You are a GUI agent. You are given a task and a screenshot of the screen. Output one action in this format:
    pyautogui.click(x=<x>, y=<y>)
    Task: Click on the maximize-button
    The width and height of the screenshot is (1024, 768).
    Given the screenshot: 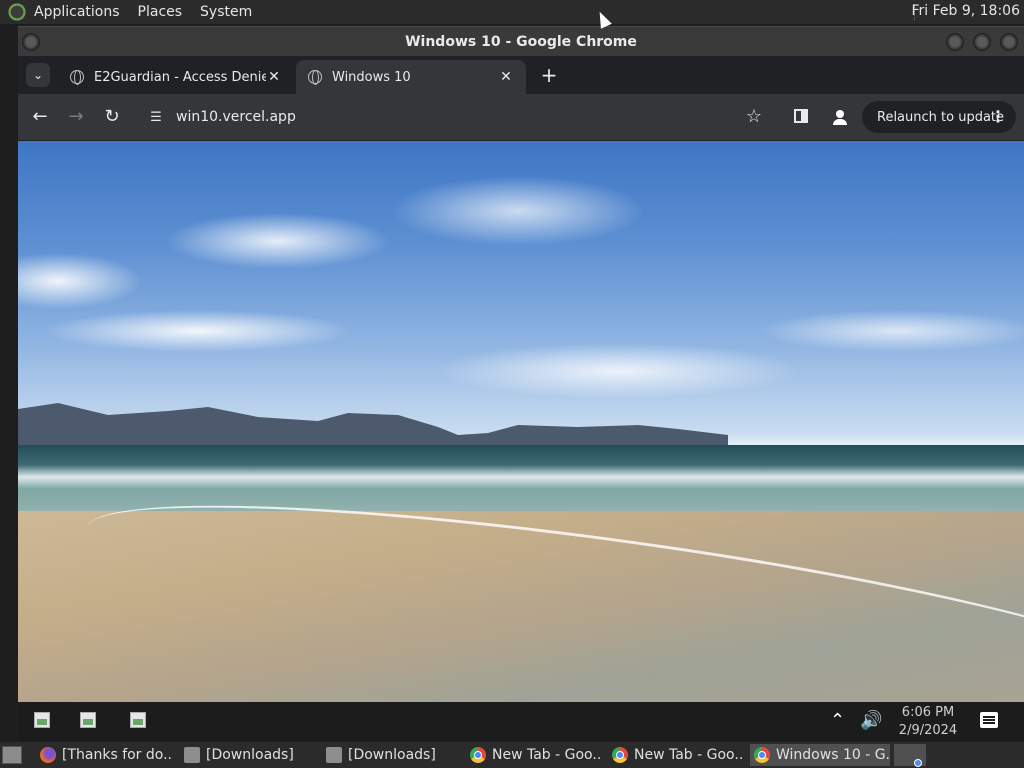 What is the action you would take?
    pyautogui.click(x=982, y=42)
    